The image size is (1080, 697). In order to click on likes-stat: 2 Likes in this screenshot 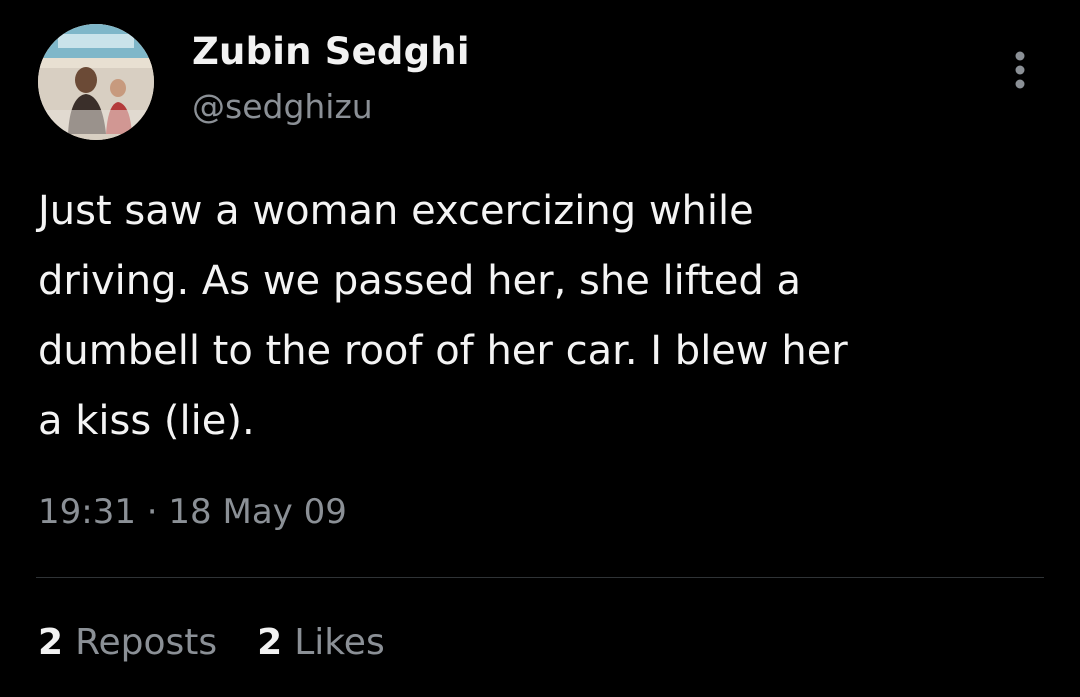, I will do `click(321, 642)`.